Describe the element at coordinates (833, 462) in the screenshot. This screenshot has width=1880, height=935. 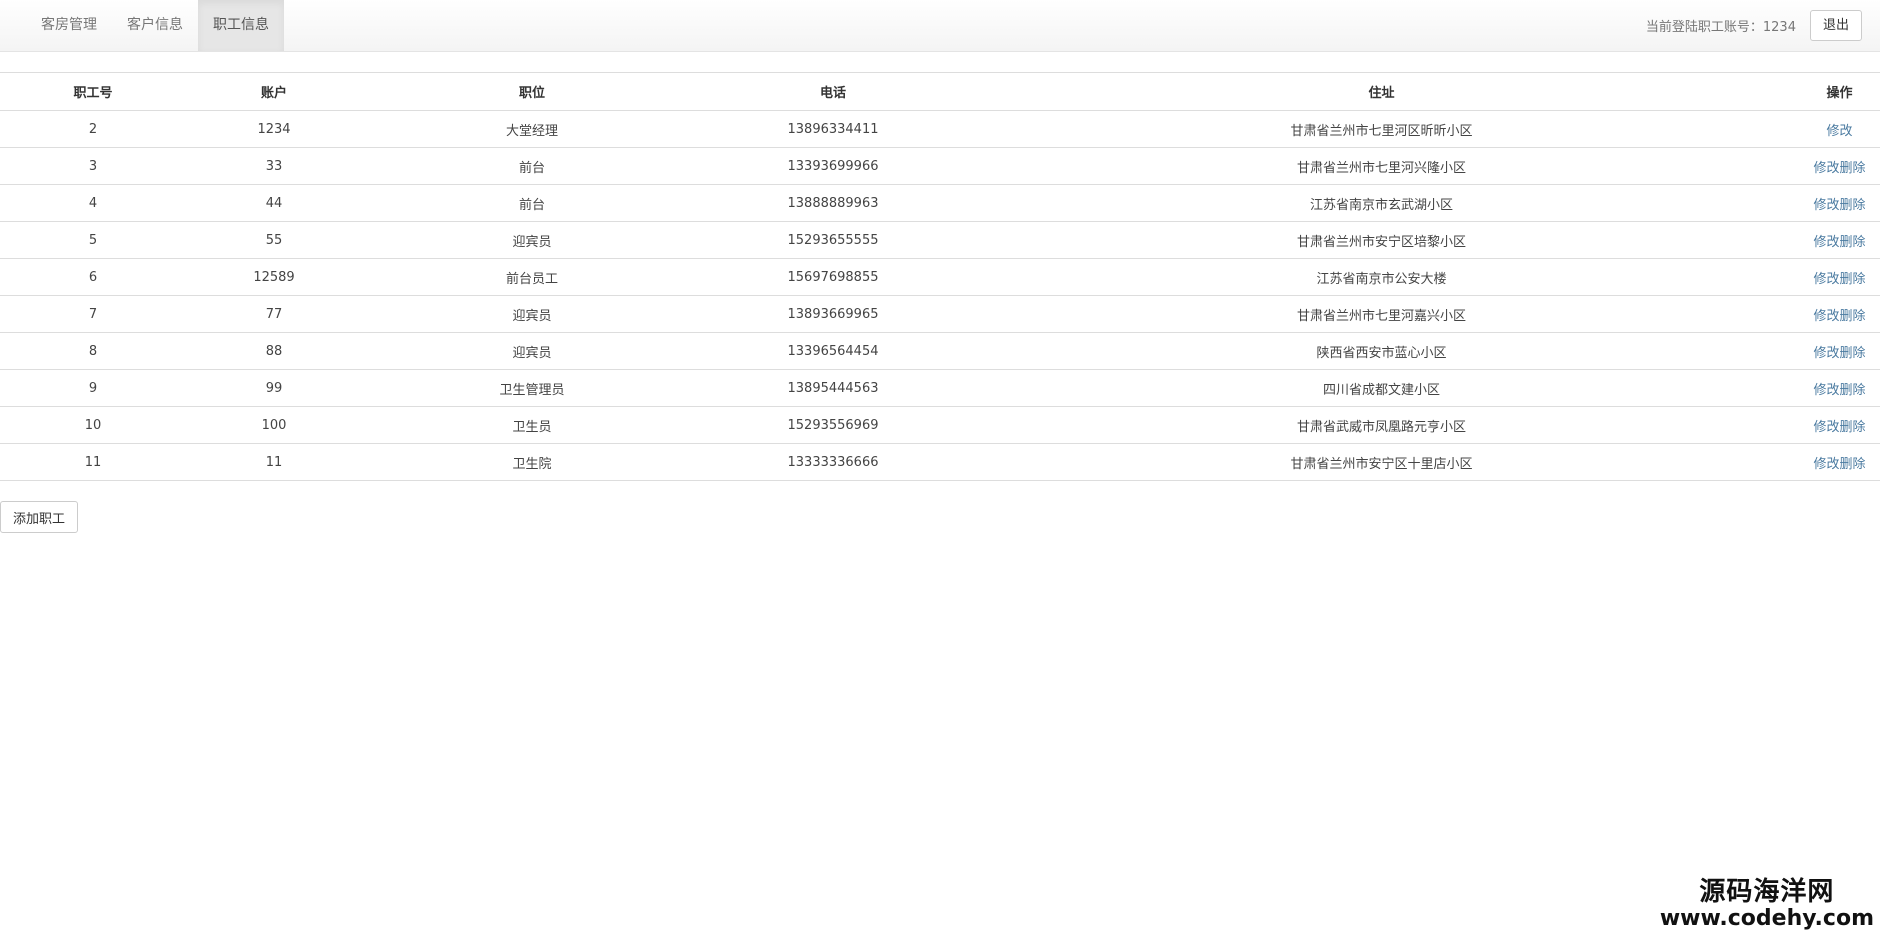
I see `cell-phone: 13333336666` at that location.